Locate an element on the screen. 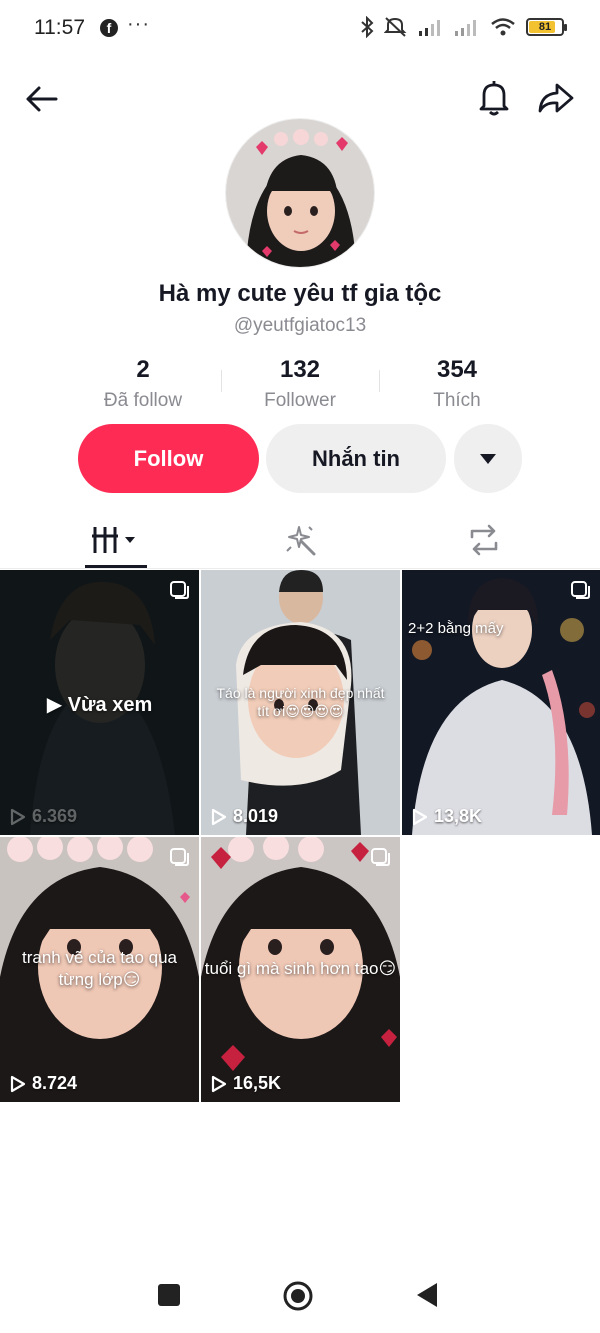 Image resolution: width=600 pixels, height=1333 pixels. stat-value: 2 is located at coordinates (143, 369).